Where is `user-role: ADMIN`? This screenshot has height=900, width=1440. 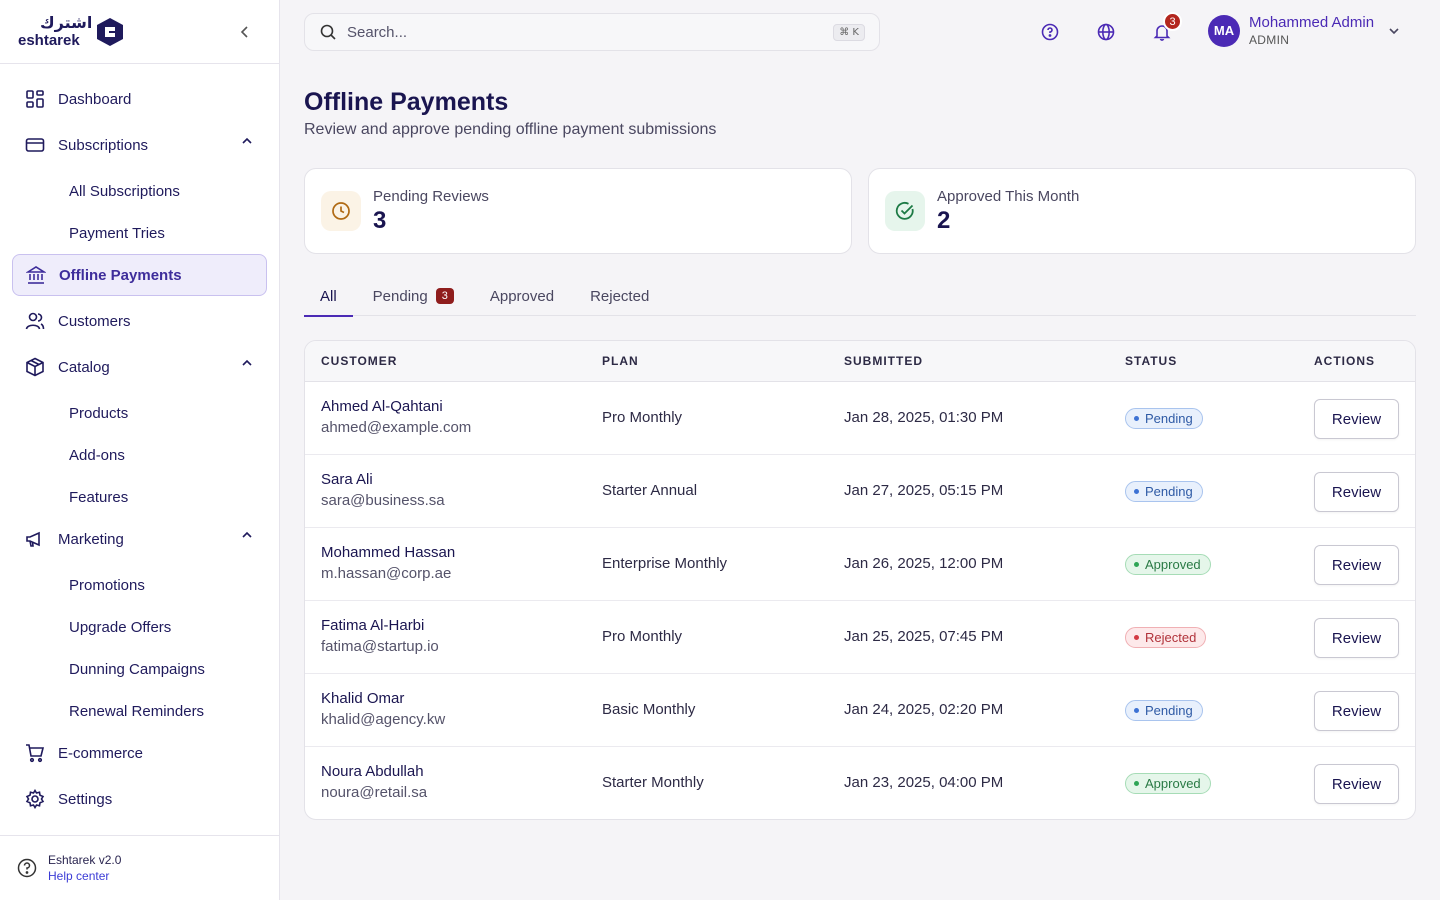 user-role: ADMIN is located at coordinates (1269, 40).